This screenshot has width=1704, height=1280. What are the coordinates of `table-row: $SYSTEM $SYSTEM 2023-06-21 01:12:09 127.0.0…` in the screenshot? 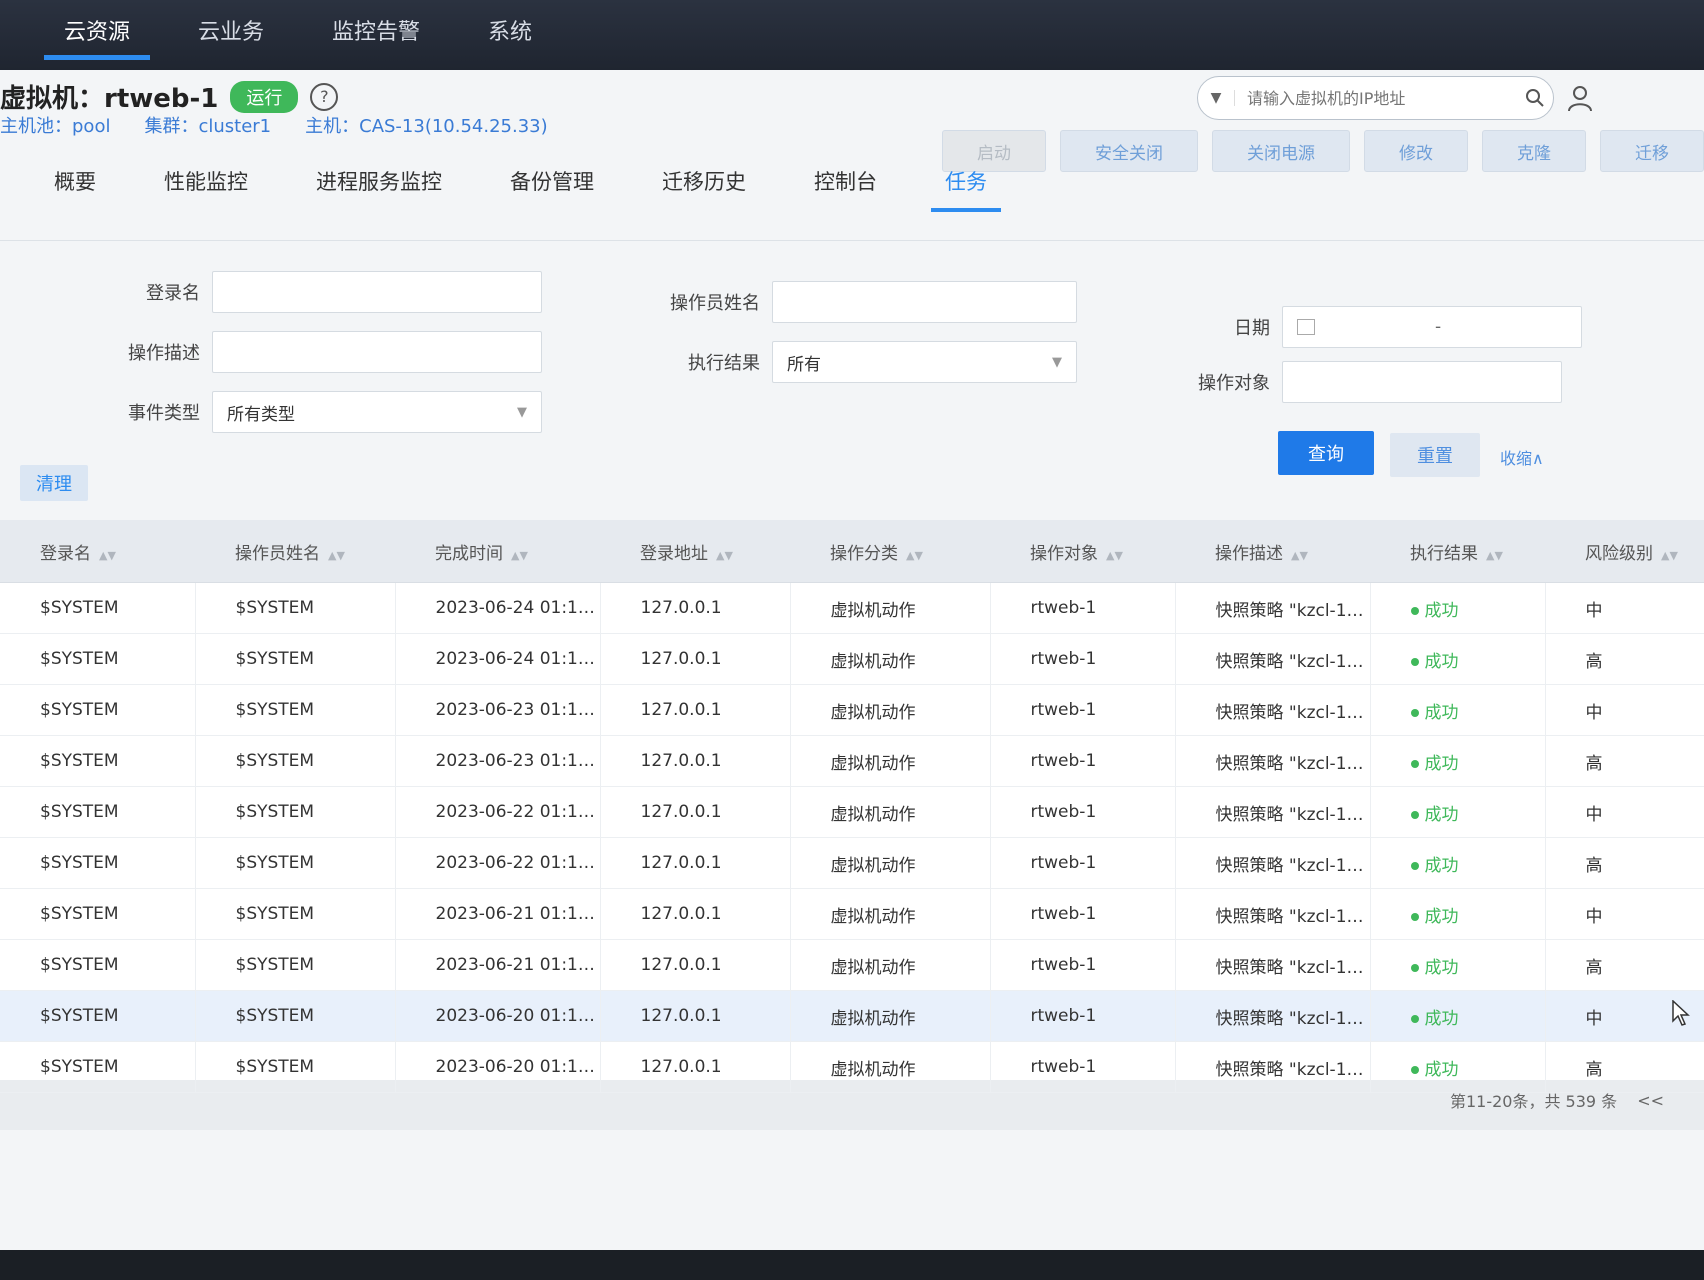 It's located at (852, 914).